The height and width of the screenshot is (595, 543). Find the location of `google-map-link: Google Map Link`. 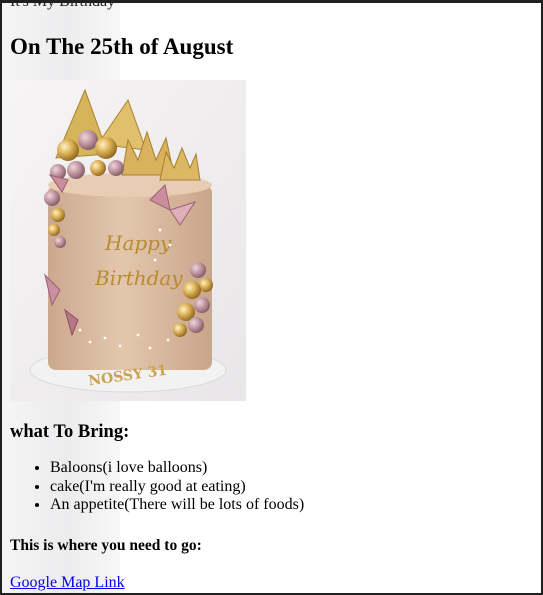

google-map-link: Google Map Link is located at coordinates (67, 583).